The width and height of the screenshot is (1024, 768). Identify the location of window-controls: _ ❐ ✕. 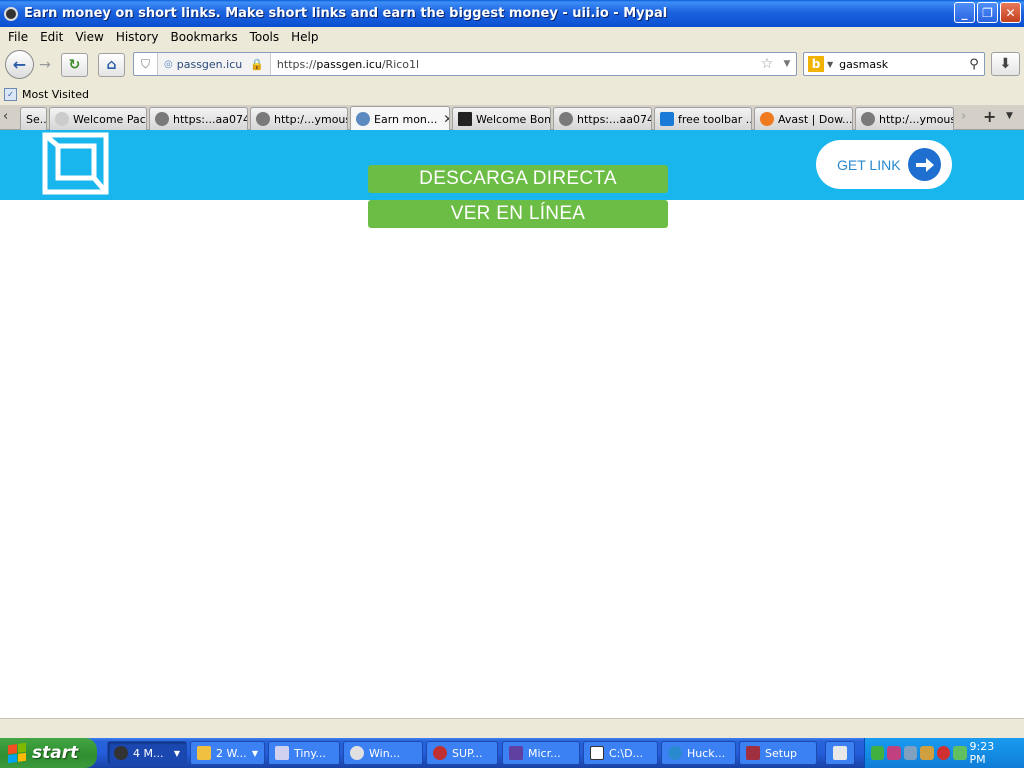
(987, 12).